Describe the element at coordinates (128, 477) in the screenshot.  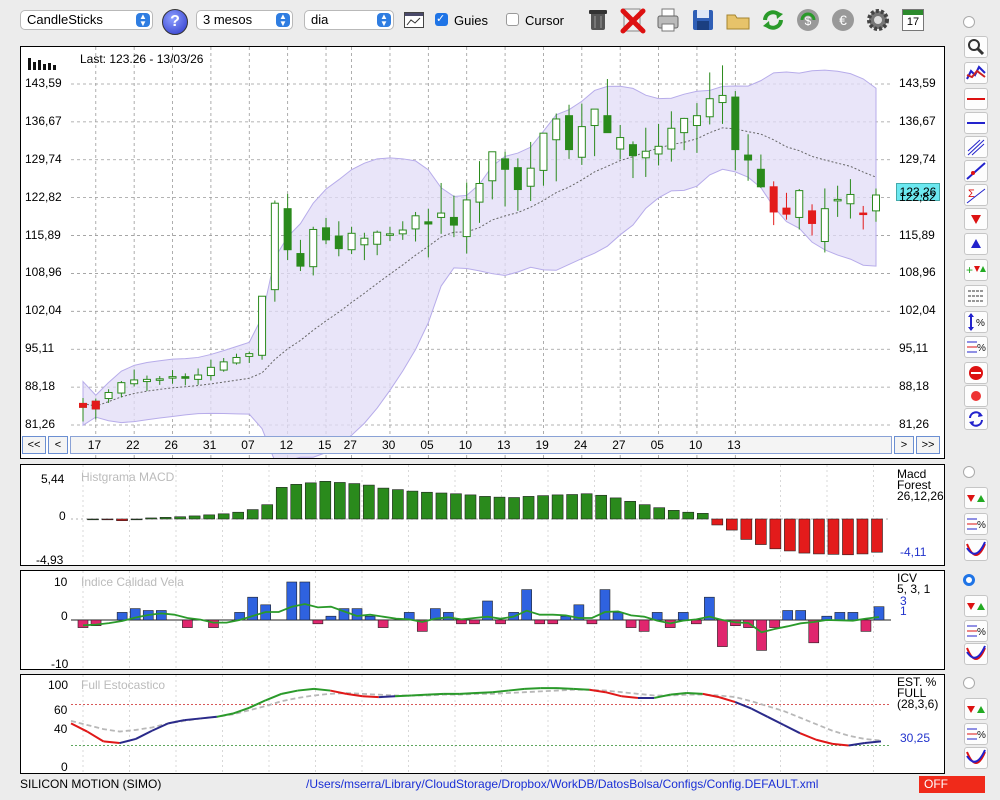
I see `macd-title: Histgrama MACD` at that location.